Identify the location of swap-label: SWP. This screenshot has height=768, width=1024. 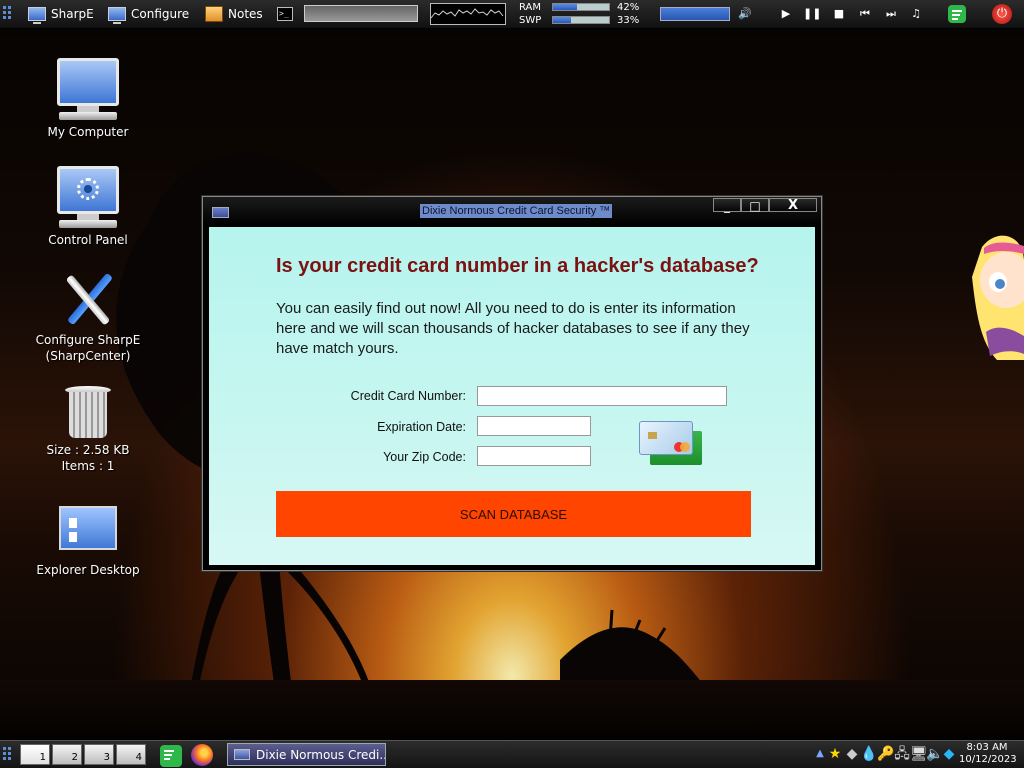
(530, 20).